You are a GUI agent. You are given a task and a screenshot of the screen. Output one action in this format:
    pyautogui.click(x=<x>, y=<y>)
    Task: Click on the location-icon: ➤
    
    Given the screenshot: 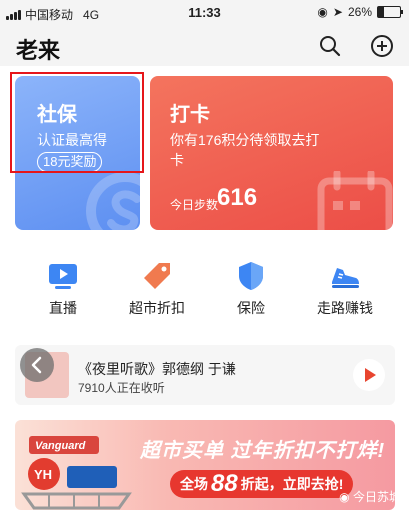 What is the action you would take?
    pyautogui.click(x=337, y=12)
    